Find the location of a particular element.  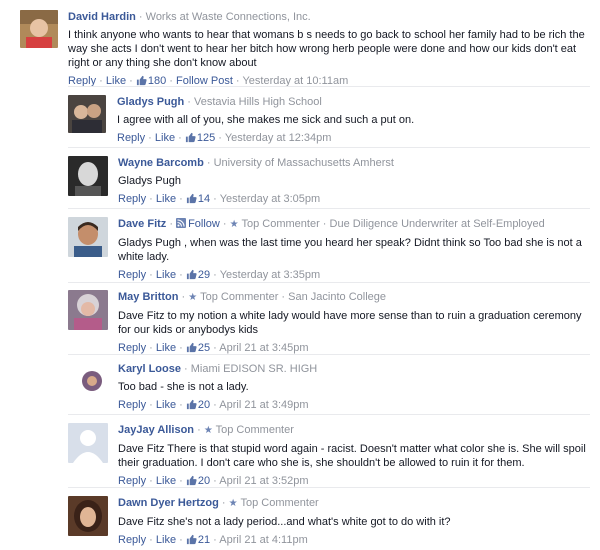

comment-actions: Reply · Like · 29 · Yesterday at 3:35pm is located at coordinates (219, 275).